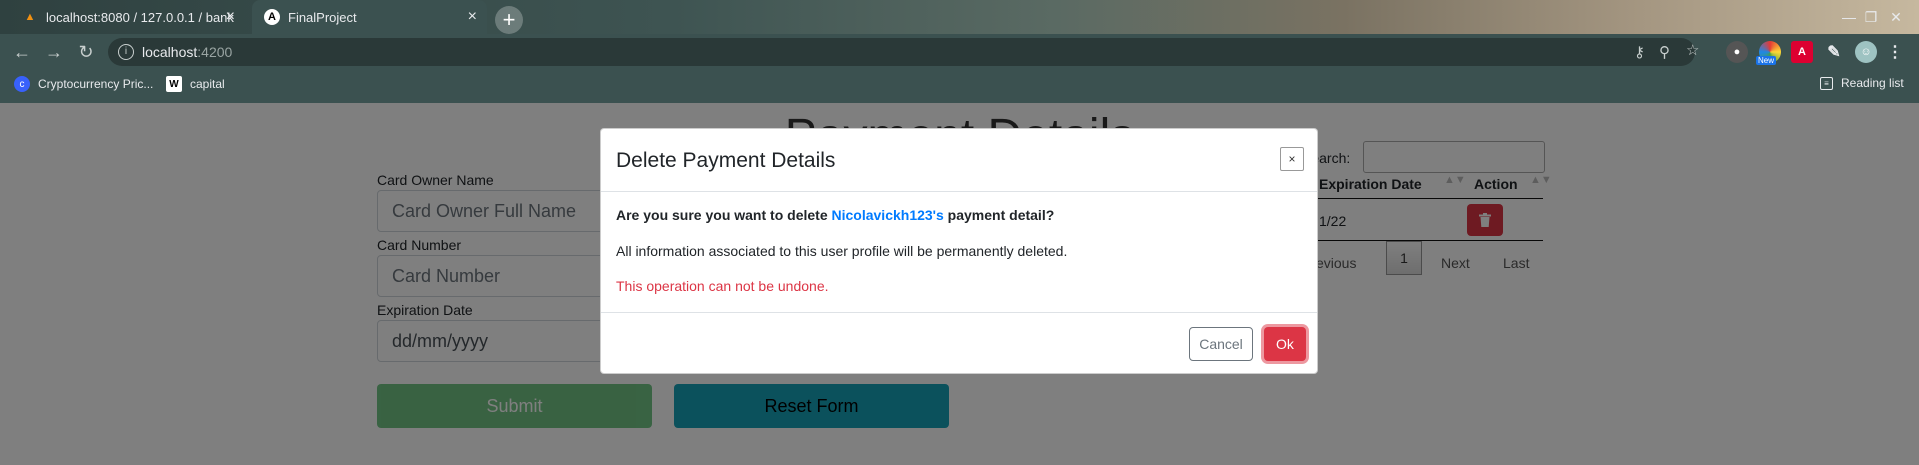 The image size is (1919, 465). Describe the element at coordinates (999, 215) in the screenshot. I see `question-suffix: payment detail?` at that location.